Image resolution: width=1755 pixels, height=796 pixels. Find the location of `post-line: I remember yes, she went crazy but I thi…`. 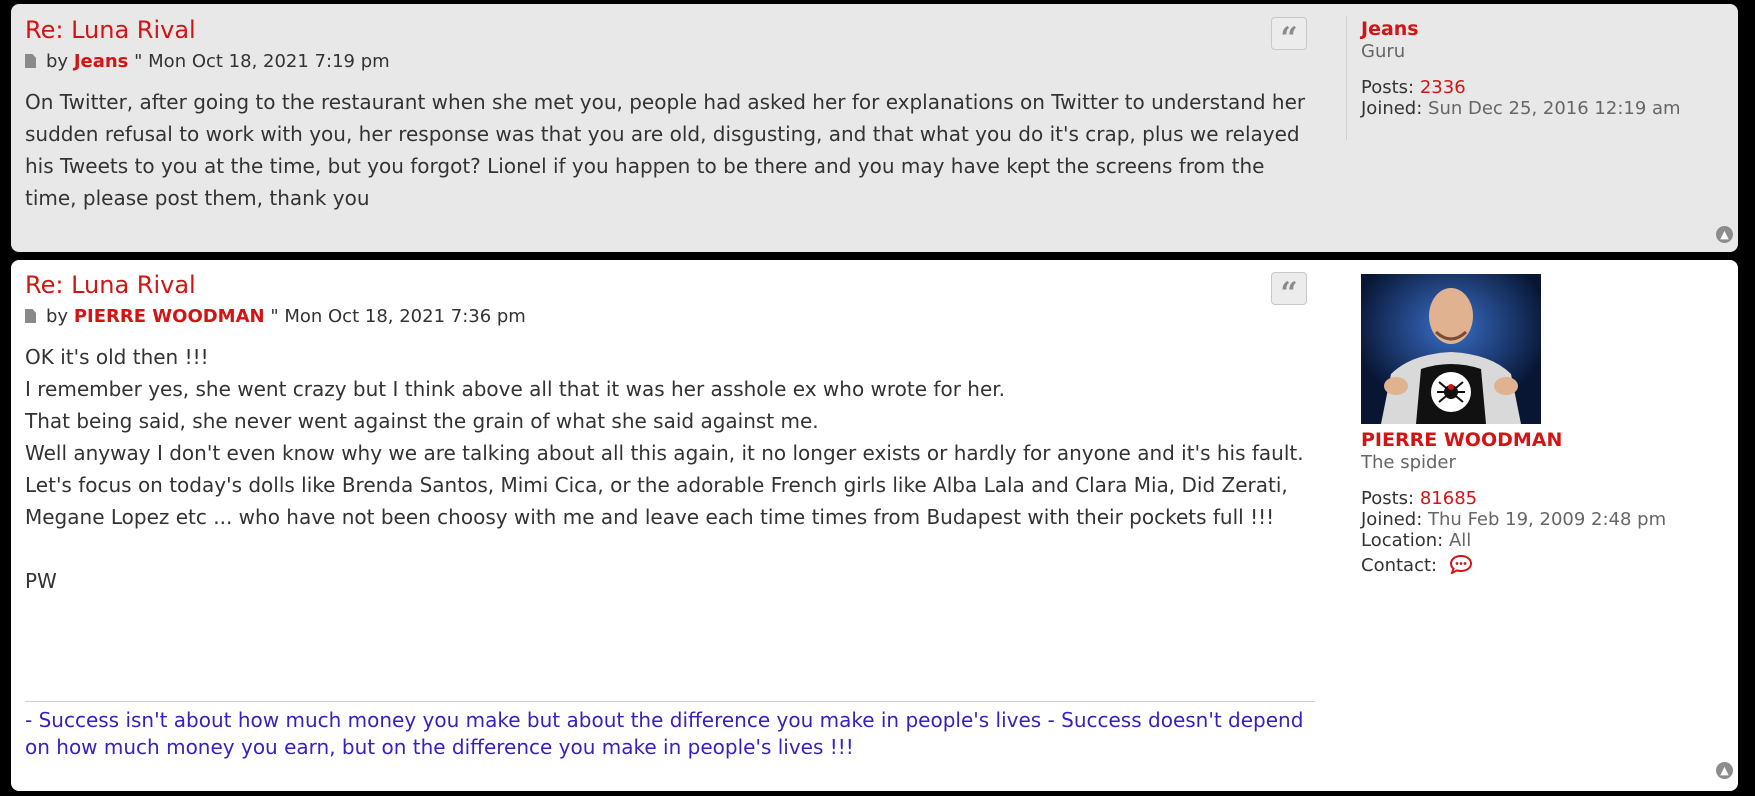

post-line: I remember yes, she went crazy but I thi… is located at coordinates (515, 389).